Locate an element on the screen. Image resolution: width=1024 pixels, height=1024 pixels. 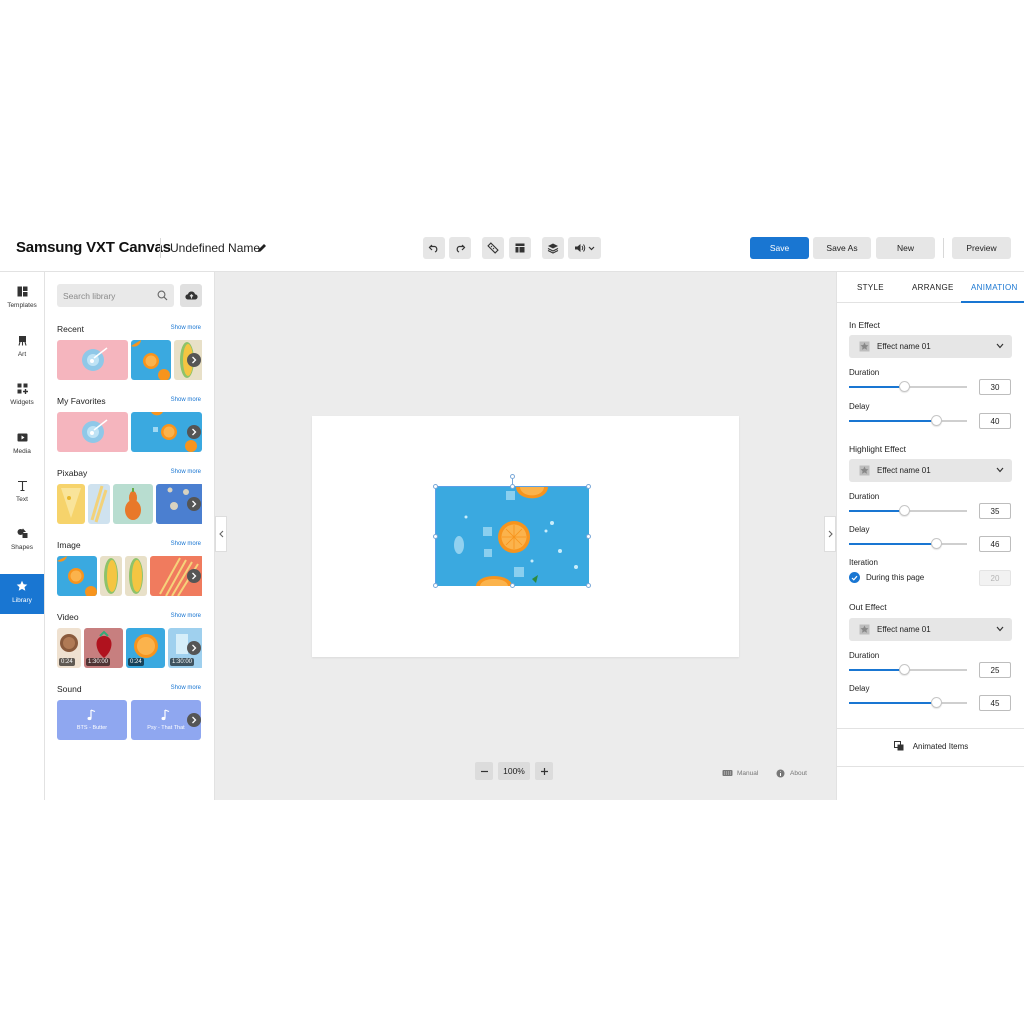
chevron-right-icon is located at coordinates (194, 432).